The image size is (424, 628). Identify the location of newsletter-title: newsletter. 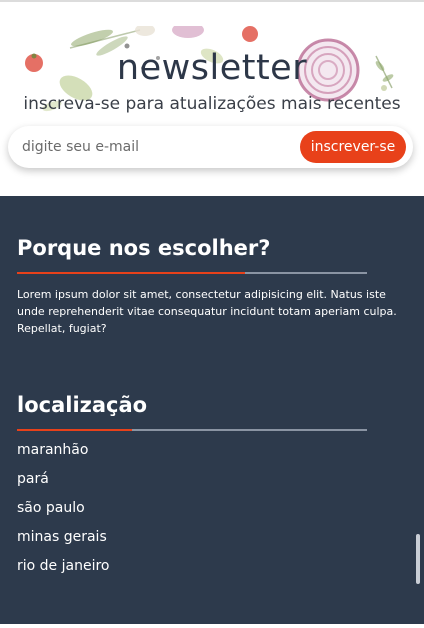
(212, 68).